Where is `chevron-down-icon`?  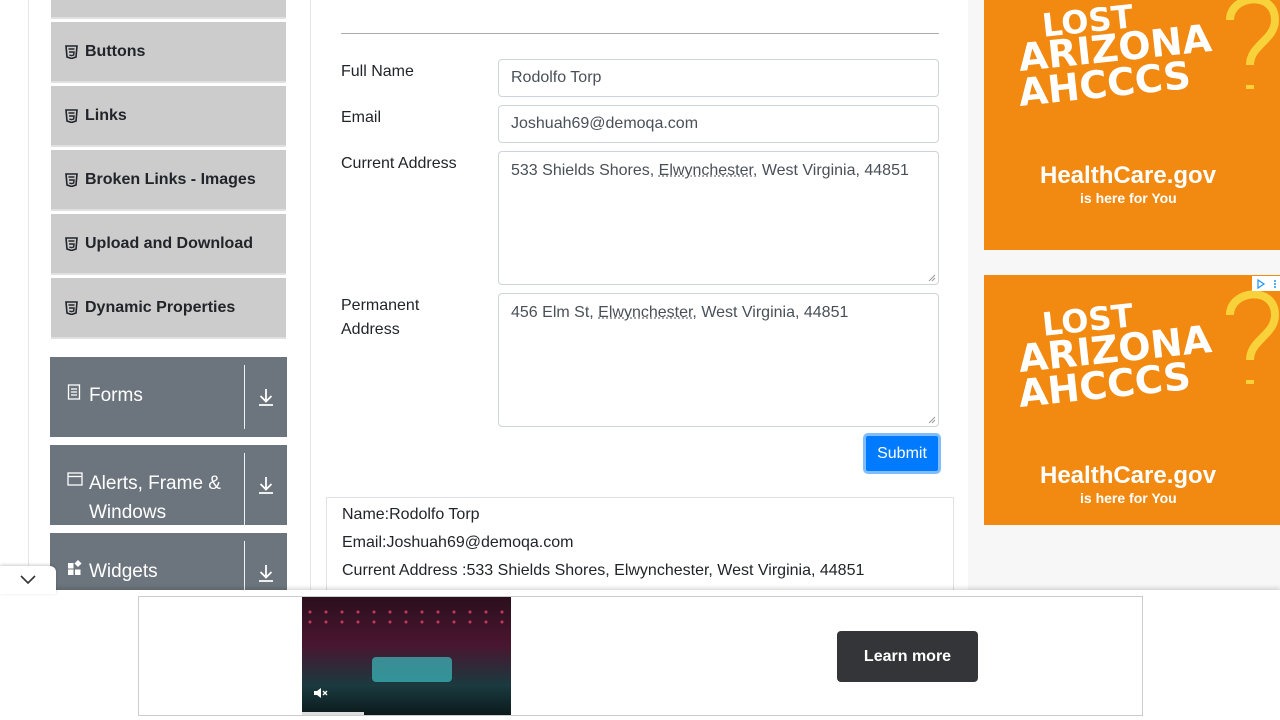
chevron-down-icon is located at coordinates (28, 580).